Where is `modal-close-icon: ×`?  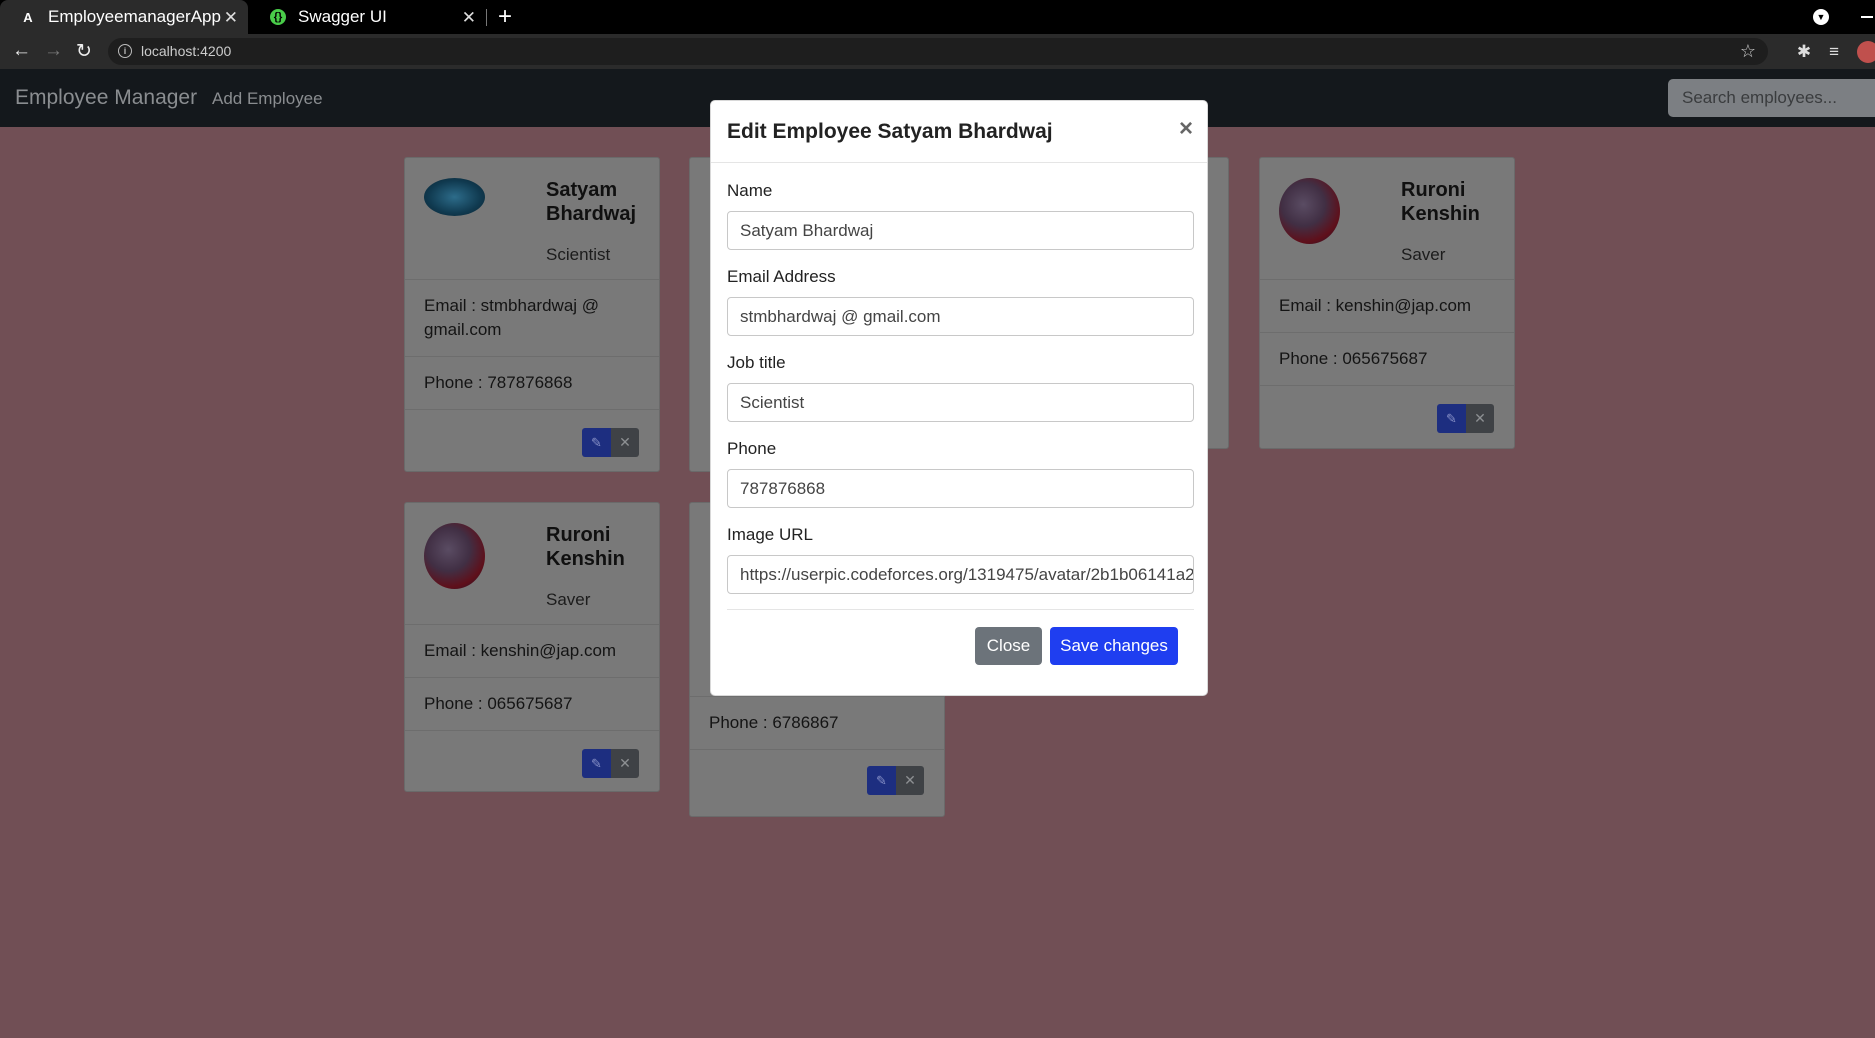
modal-close-icon: × is located at coordinates (1186, 129).